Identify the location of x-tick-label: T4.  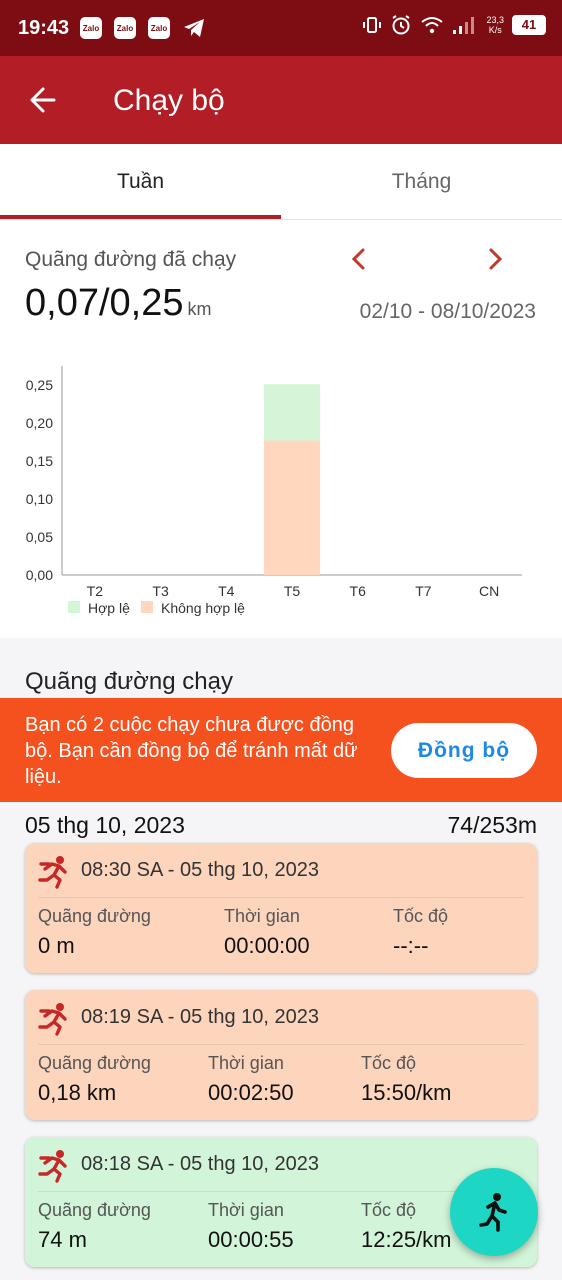
(226, 591).